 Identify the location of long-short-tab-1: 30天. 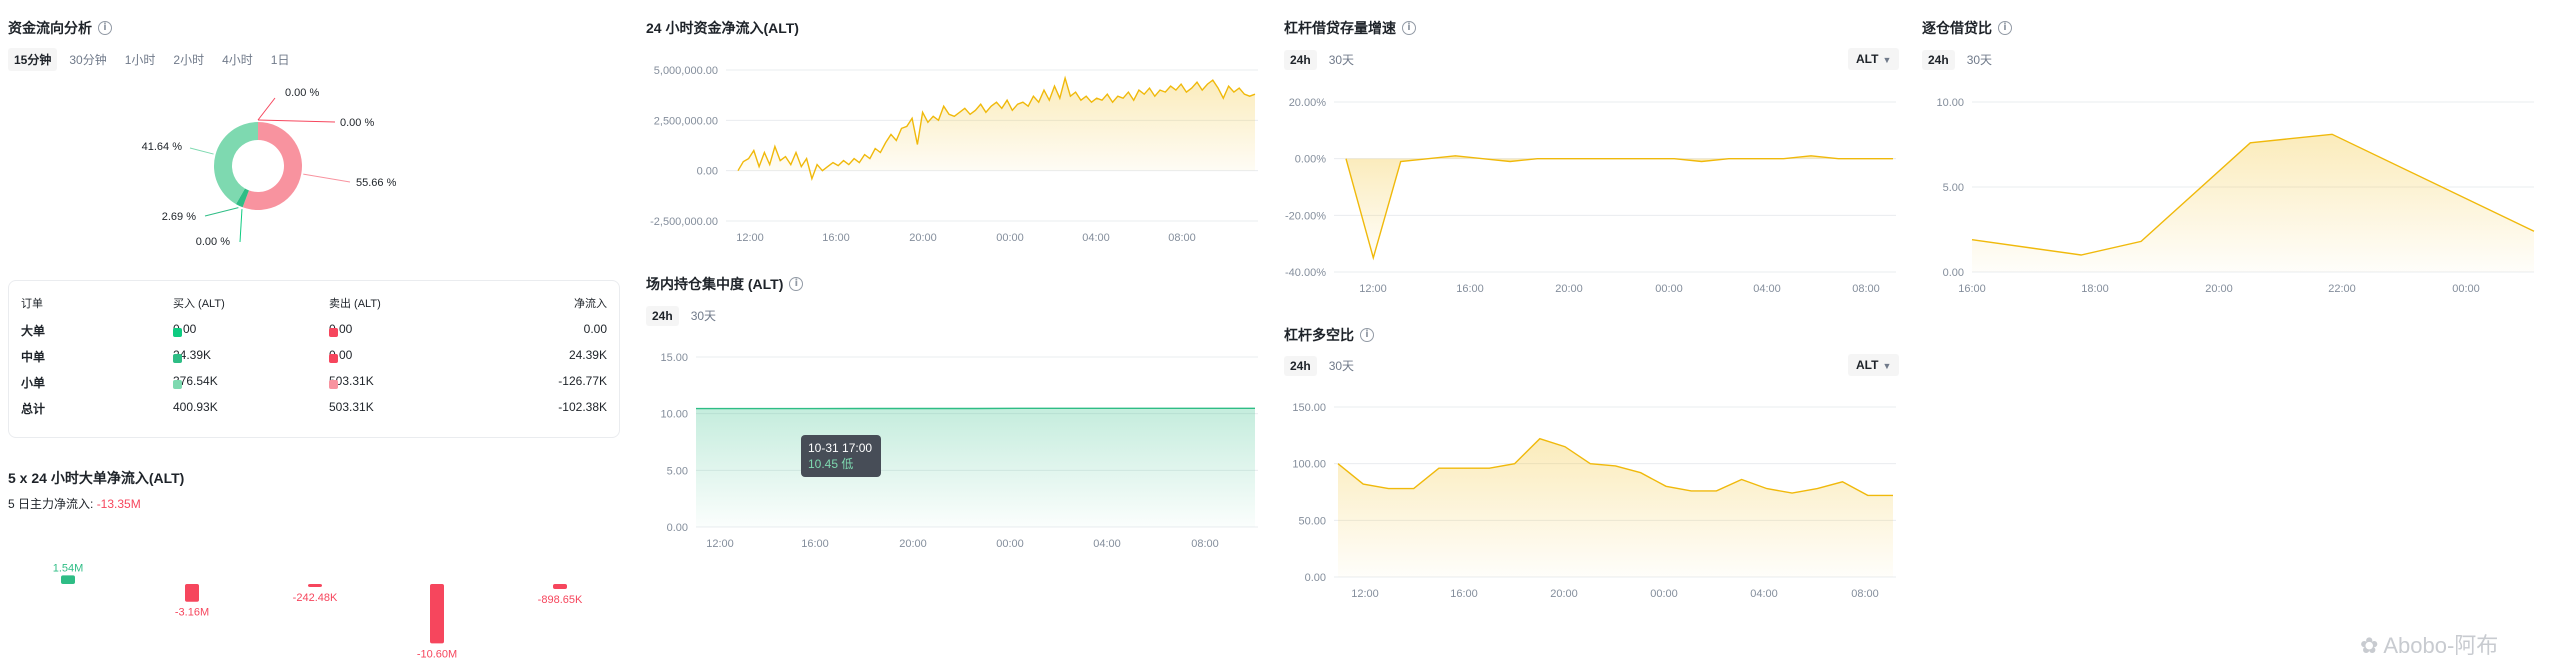
(1341, 365).